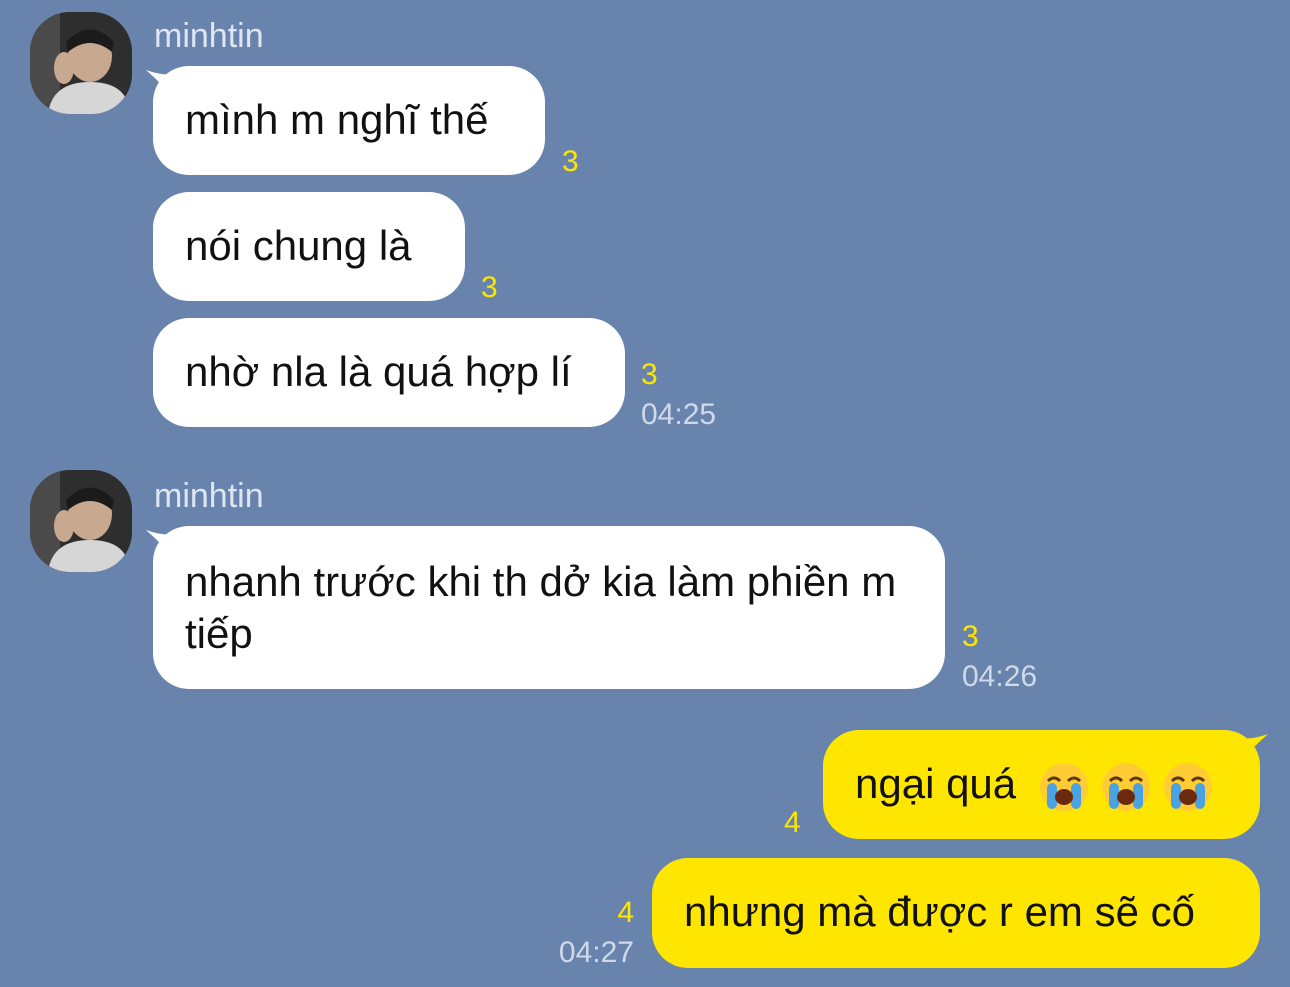 This screenshot has width=1290, height=987. I want to click on message-time: 04:27, so click(596, 952).